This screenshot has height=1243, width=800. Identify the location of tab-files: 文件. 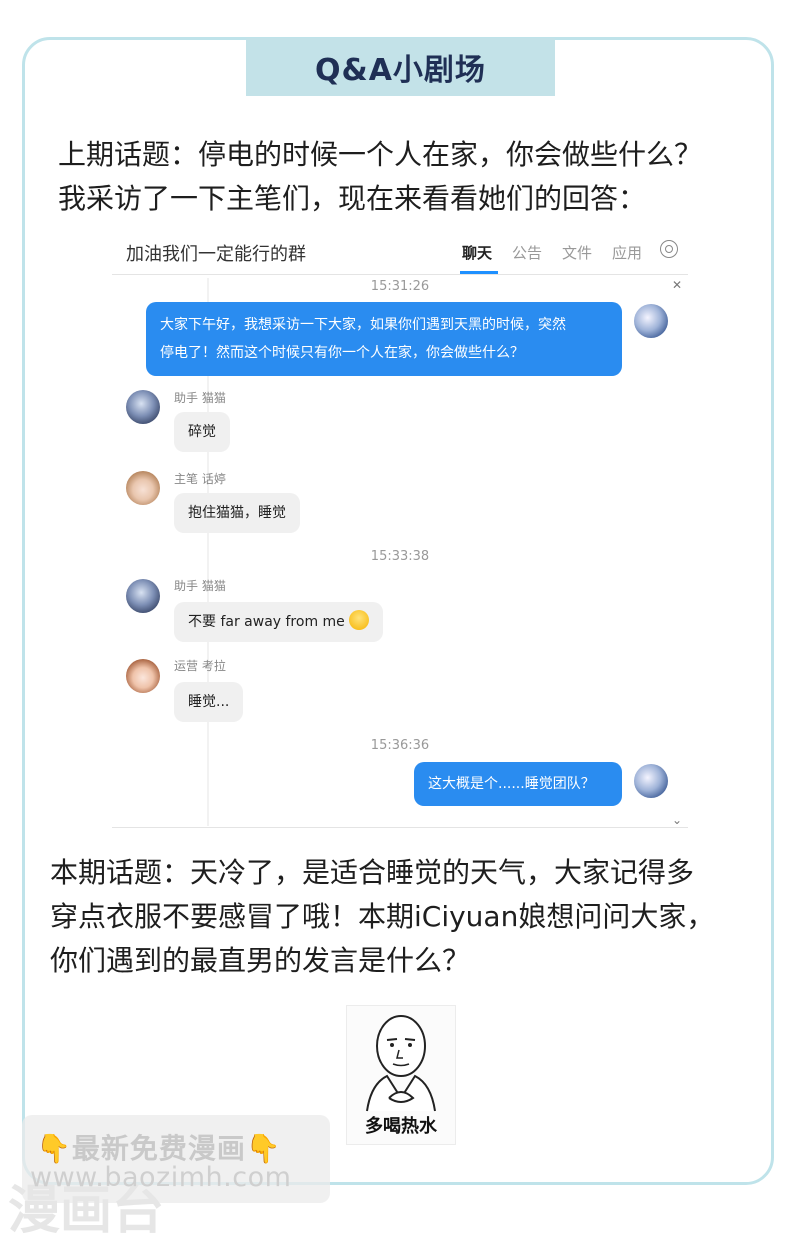
(577, 252).